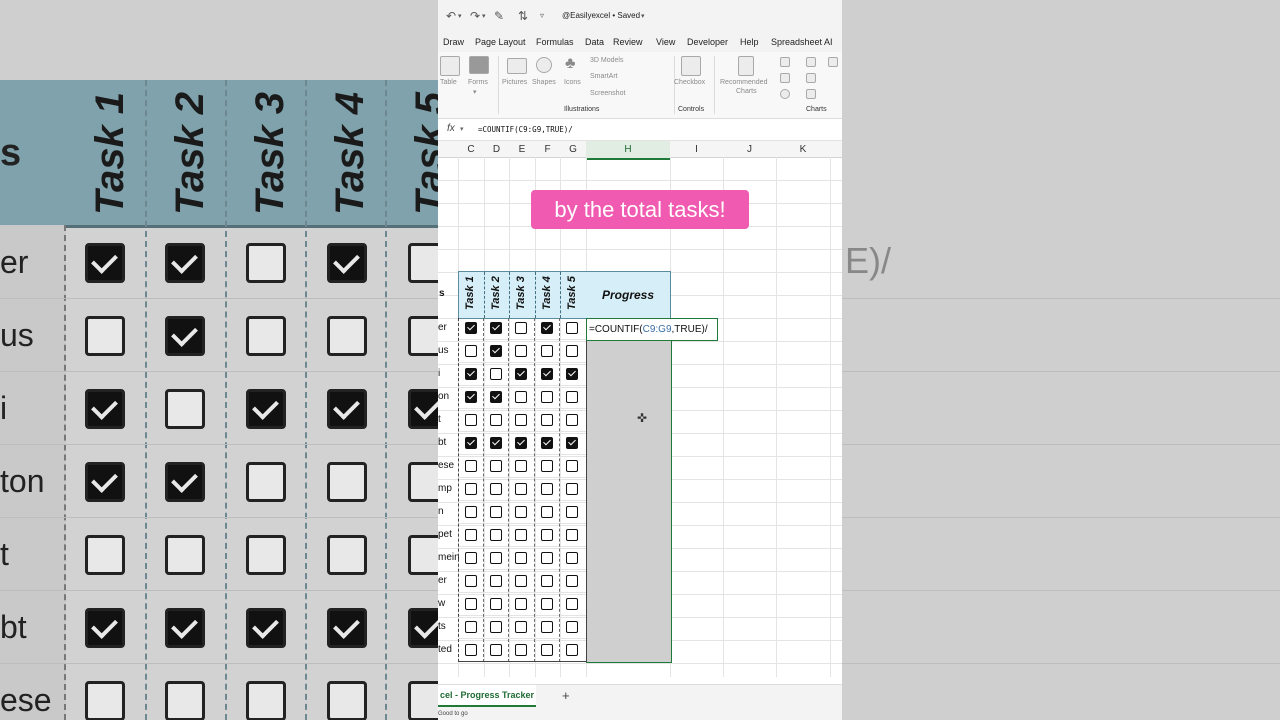 The width and height of the screenshot is (1280, 720). What do you see at coordinates (542, 15) in the screenshot?
I see `customize-qat-icon: ▿` at bounding box center [542, 15].